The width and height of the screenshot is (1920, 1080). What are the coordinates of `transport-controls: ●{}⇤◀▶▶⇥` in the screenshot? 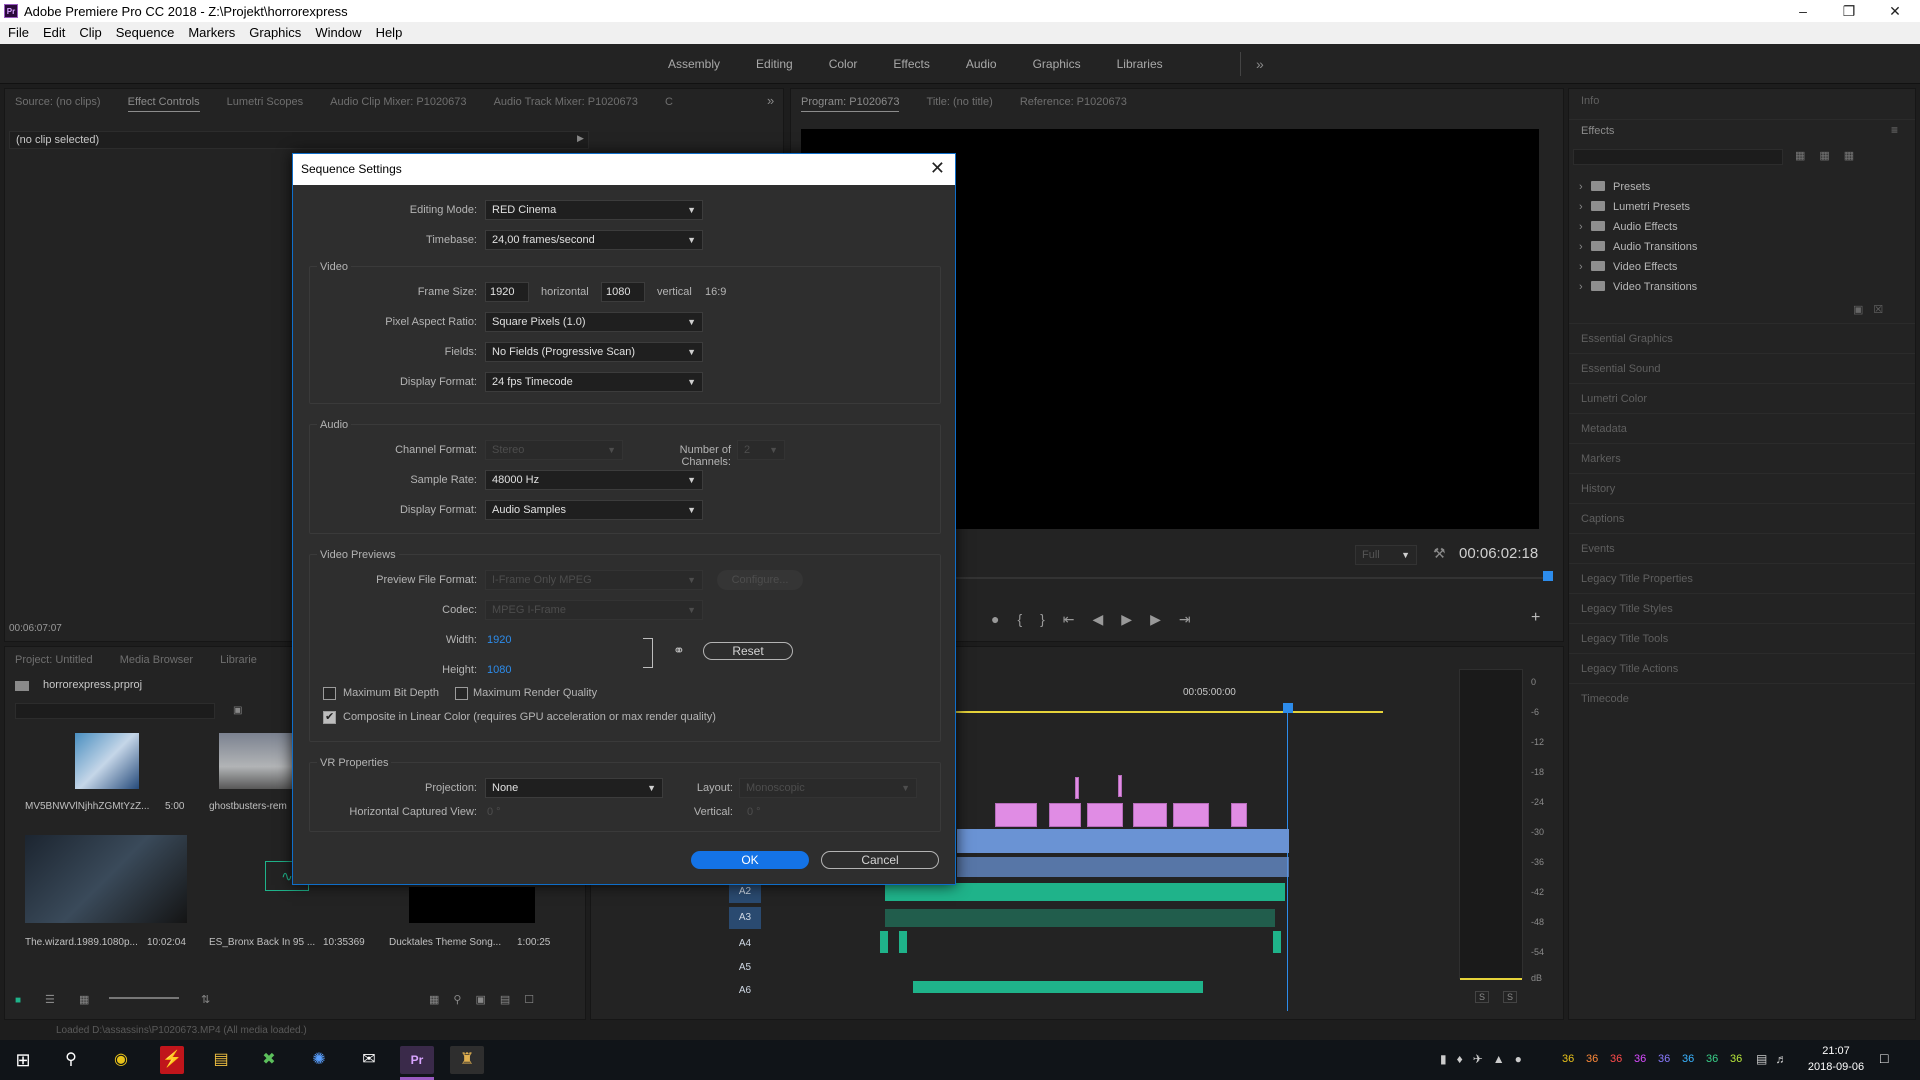 It's located at (1100, 619).